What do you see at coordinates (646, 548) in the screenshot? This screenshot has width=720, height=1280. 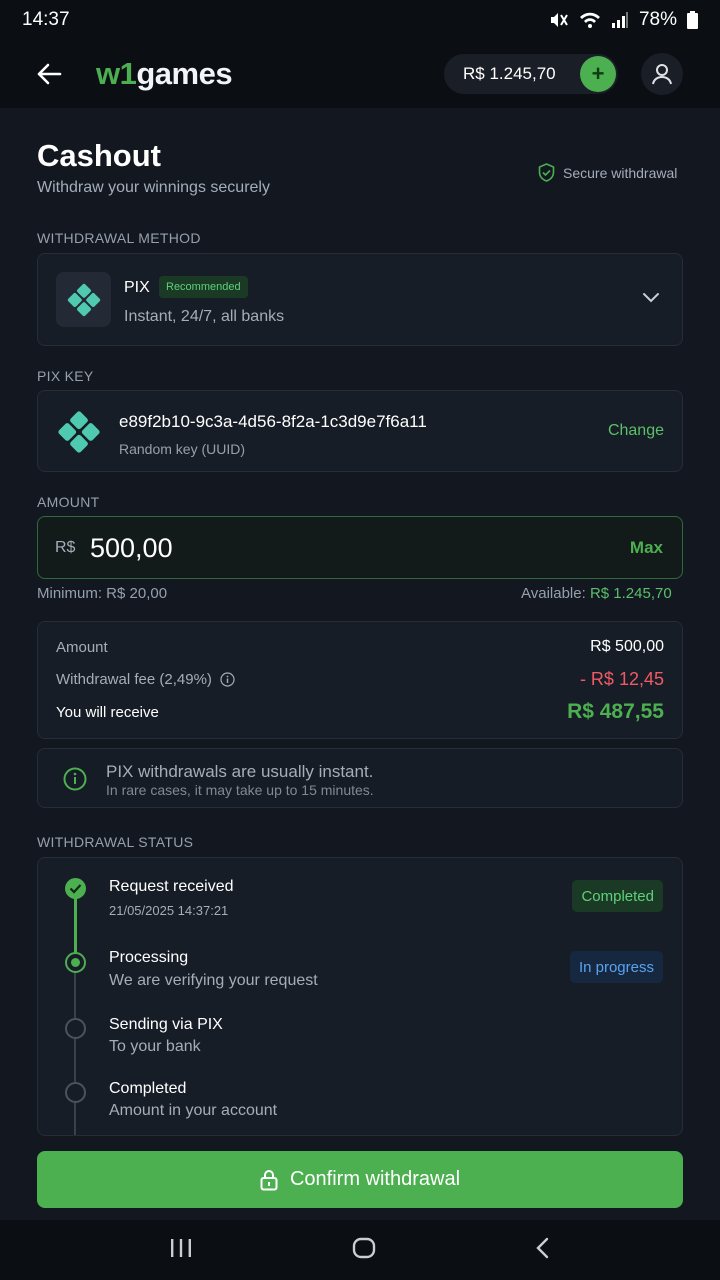 I see `max-button: Max` at bounding box center [646, 548].